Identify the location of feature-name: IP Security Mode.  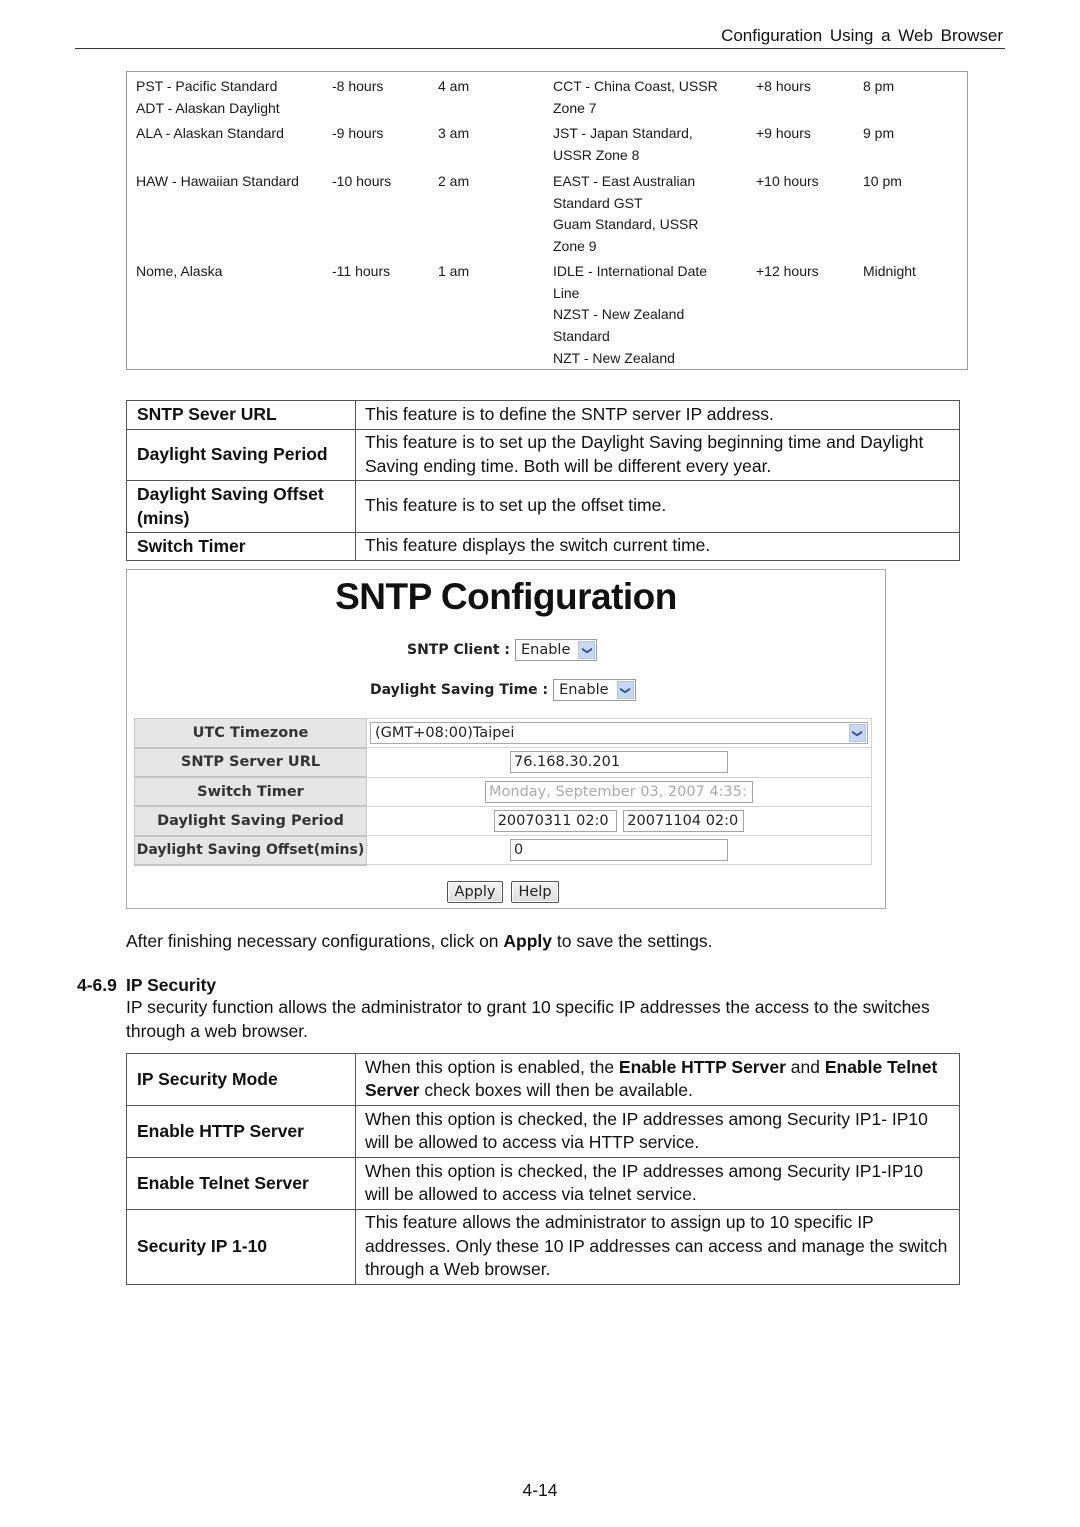
(241, 1079).